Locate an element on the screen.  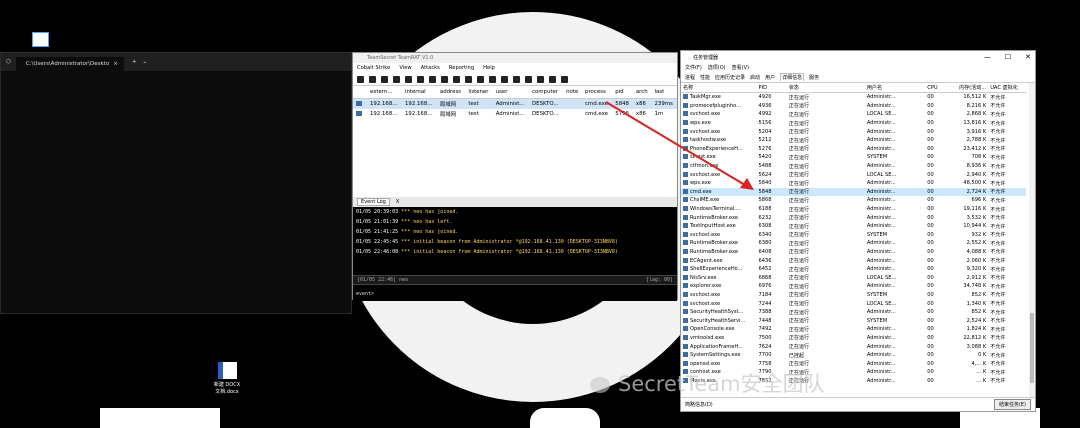
terminal-tab: C:\Users\Administrator\Deskto × is located at coordinates (69, 64).